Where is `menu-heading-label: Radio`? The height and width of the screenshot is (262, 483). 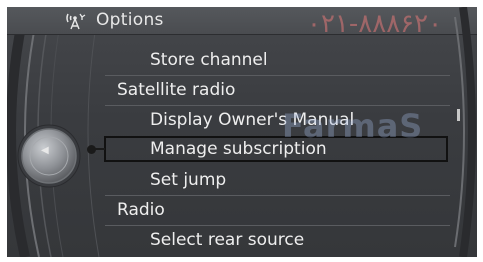 menu-heading-label: Radio is located at coordinates (141, 210).